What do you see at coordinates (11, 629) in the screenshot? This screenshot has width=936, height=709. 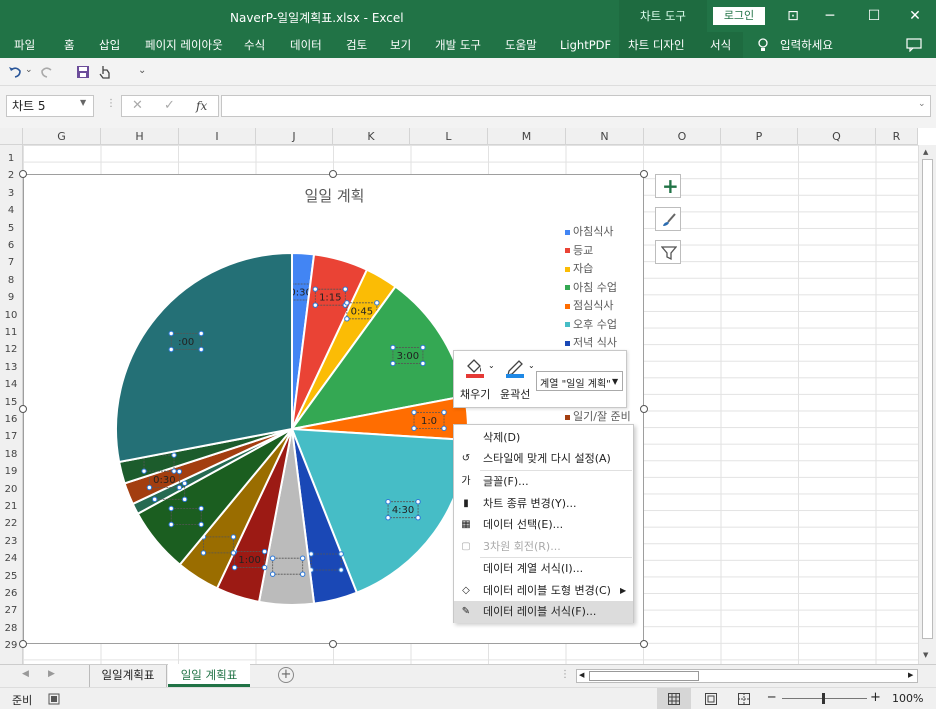 I see `row-header-28: 28` at bounding box center [11, 629].